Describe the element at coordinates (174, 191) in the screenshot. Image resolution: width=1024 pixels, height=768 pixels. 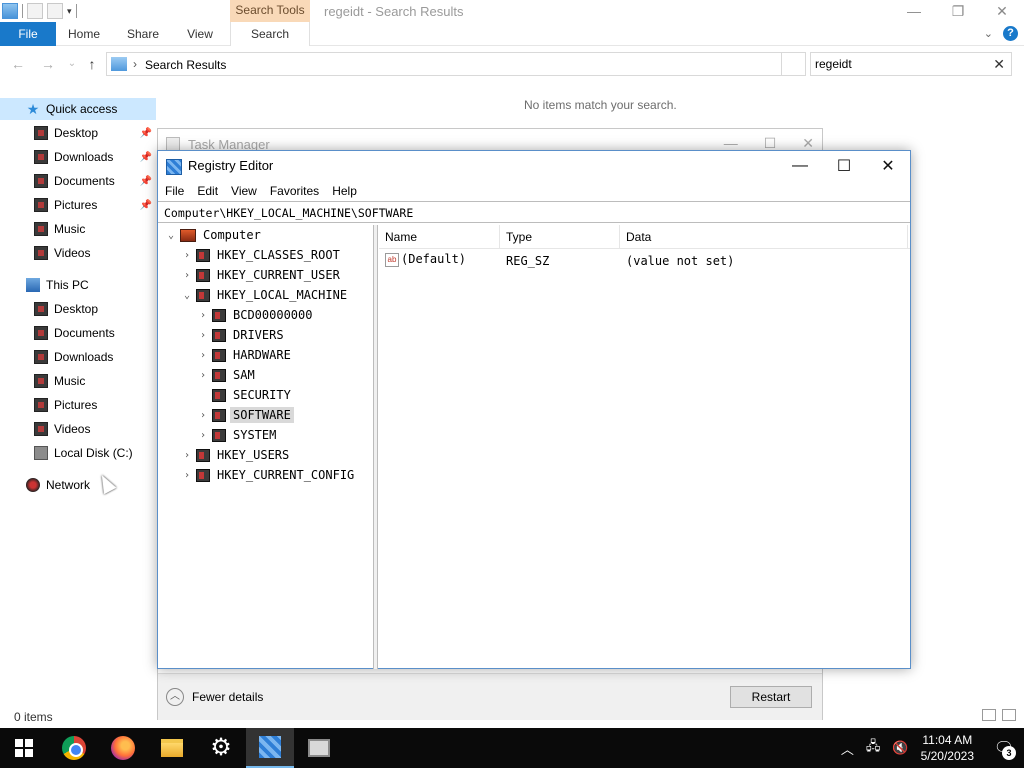
I see `menu-file: File` at that location.